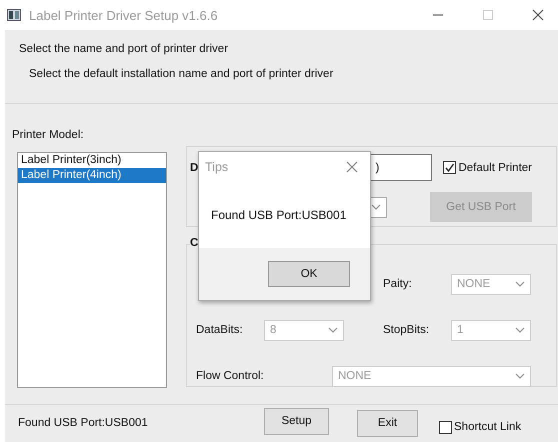  I want to click on dialog-title: Tips, so click(216, 167).